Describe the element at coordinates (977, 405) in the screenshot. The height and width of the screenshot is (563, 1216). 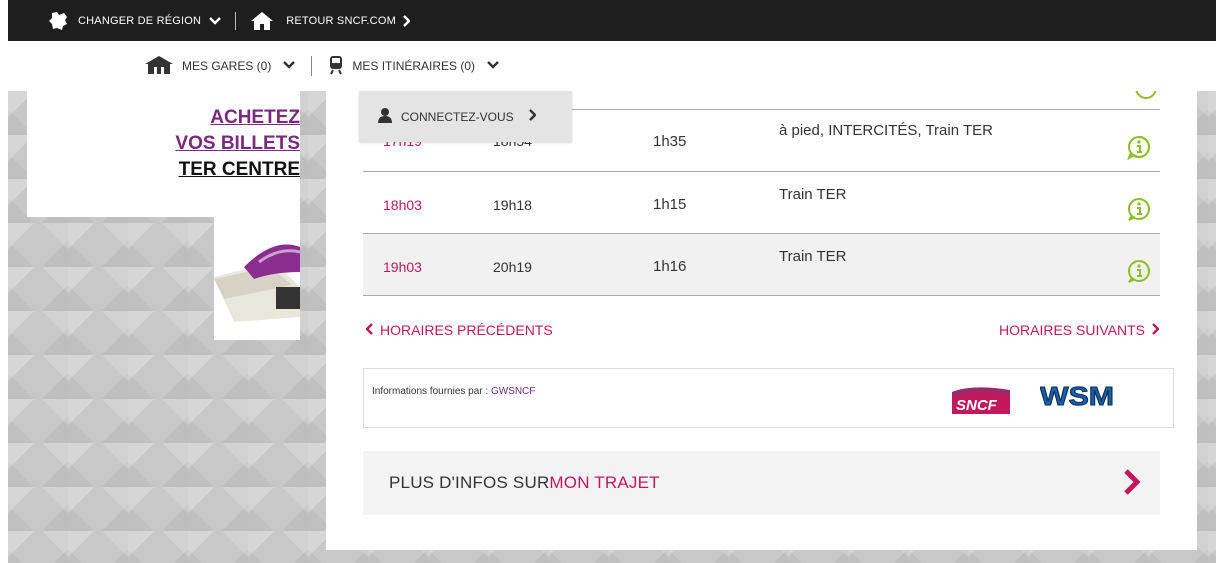
I see `svg-text: SNCF` at that location.